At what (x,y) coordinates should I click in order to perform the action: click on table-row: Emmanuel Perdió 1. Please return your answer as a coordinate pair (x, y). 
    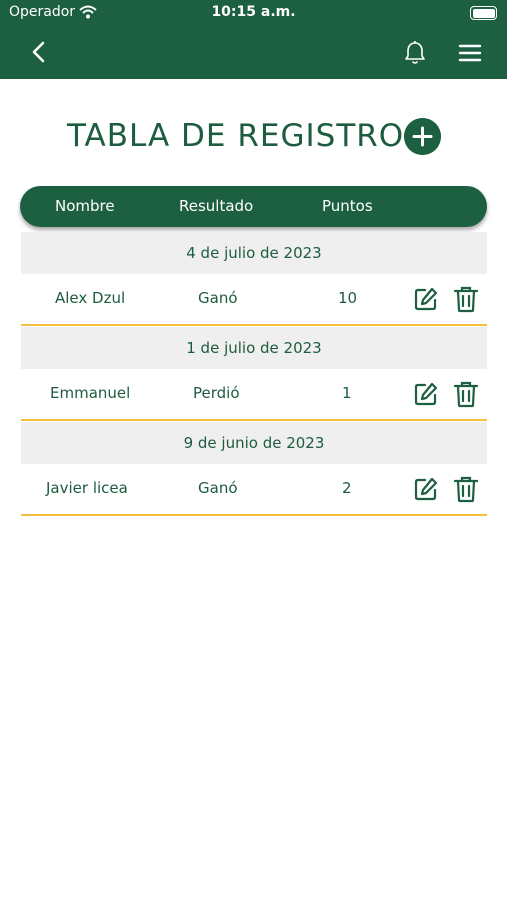
    Looking at the image, I should click on (254, 395).